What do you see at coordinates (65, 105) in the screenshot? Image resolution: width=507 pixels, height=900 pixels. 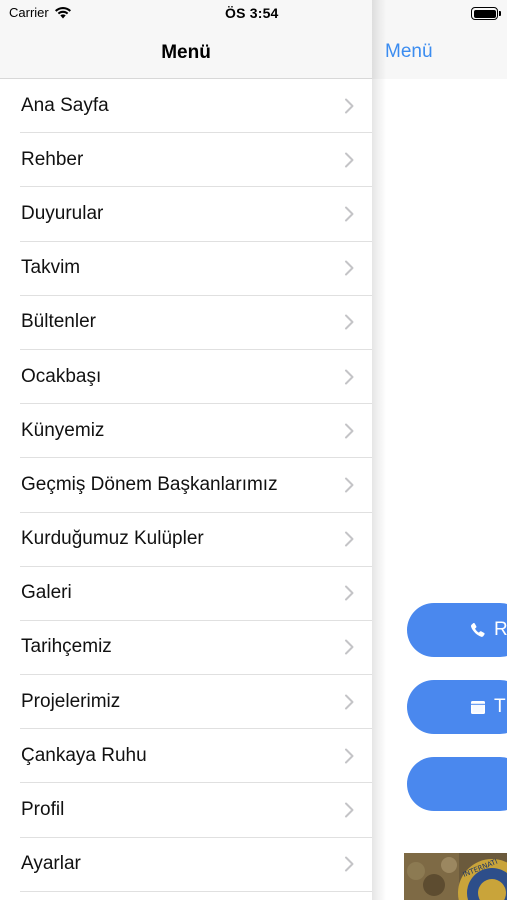 I see `menu-item-label: Ana Sayfa` at bounding box center [65, 105].